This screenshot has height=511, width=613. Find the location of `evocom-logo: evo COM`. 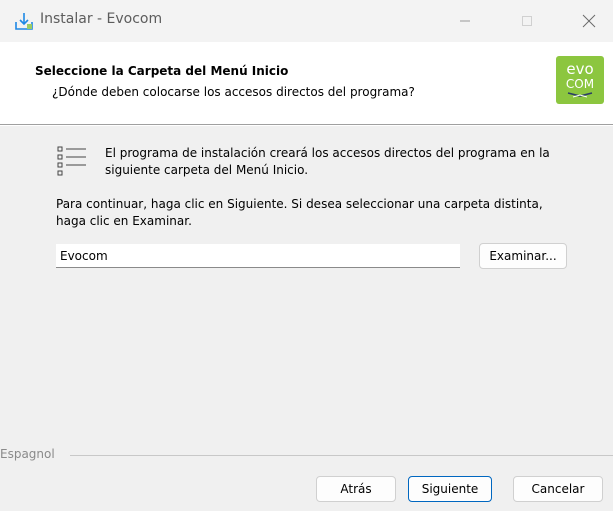

evocom-logo: evo COM is located at coordinates (580, 80).